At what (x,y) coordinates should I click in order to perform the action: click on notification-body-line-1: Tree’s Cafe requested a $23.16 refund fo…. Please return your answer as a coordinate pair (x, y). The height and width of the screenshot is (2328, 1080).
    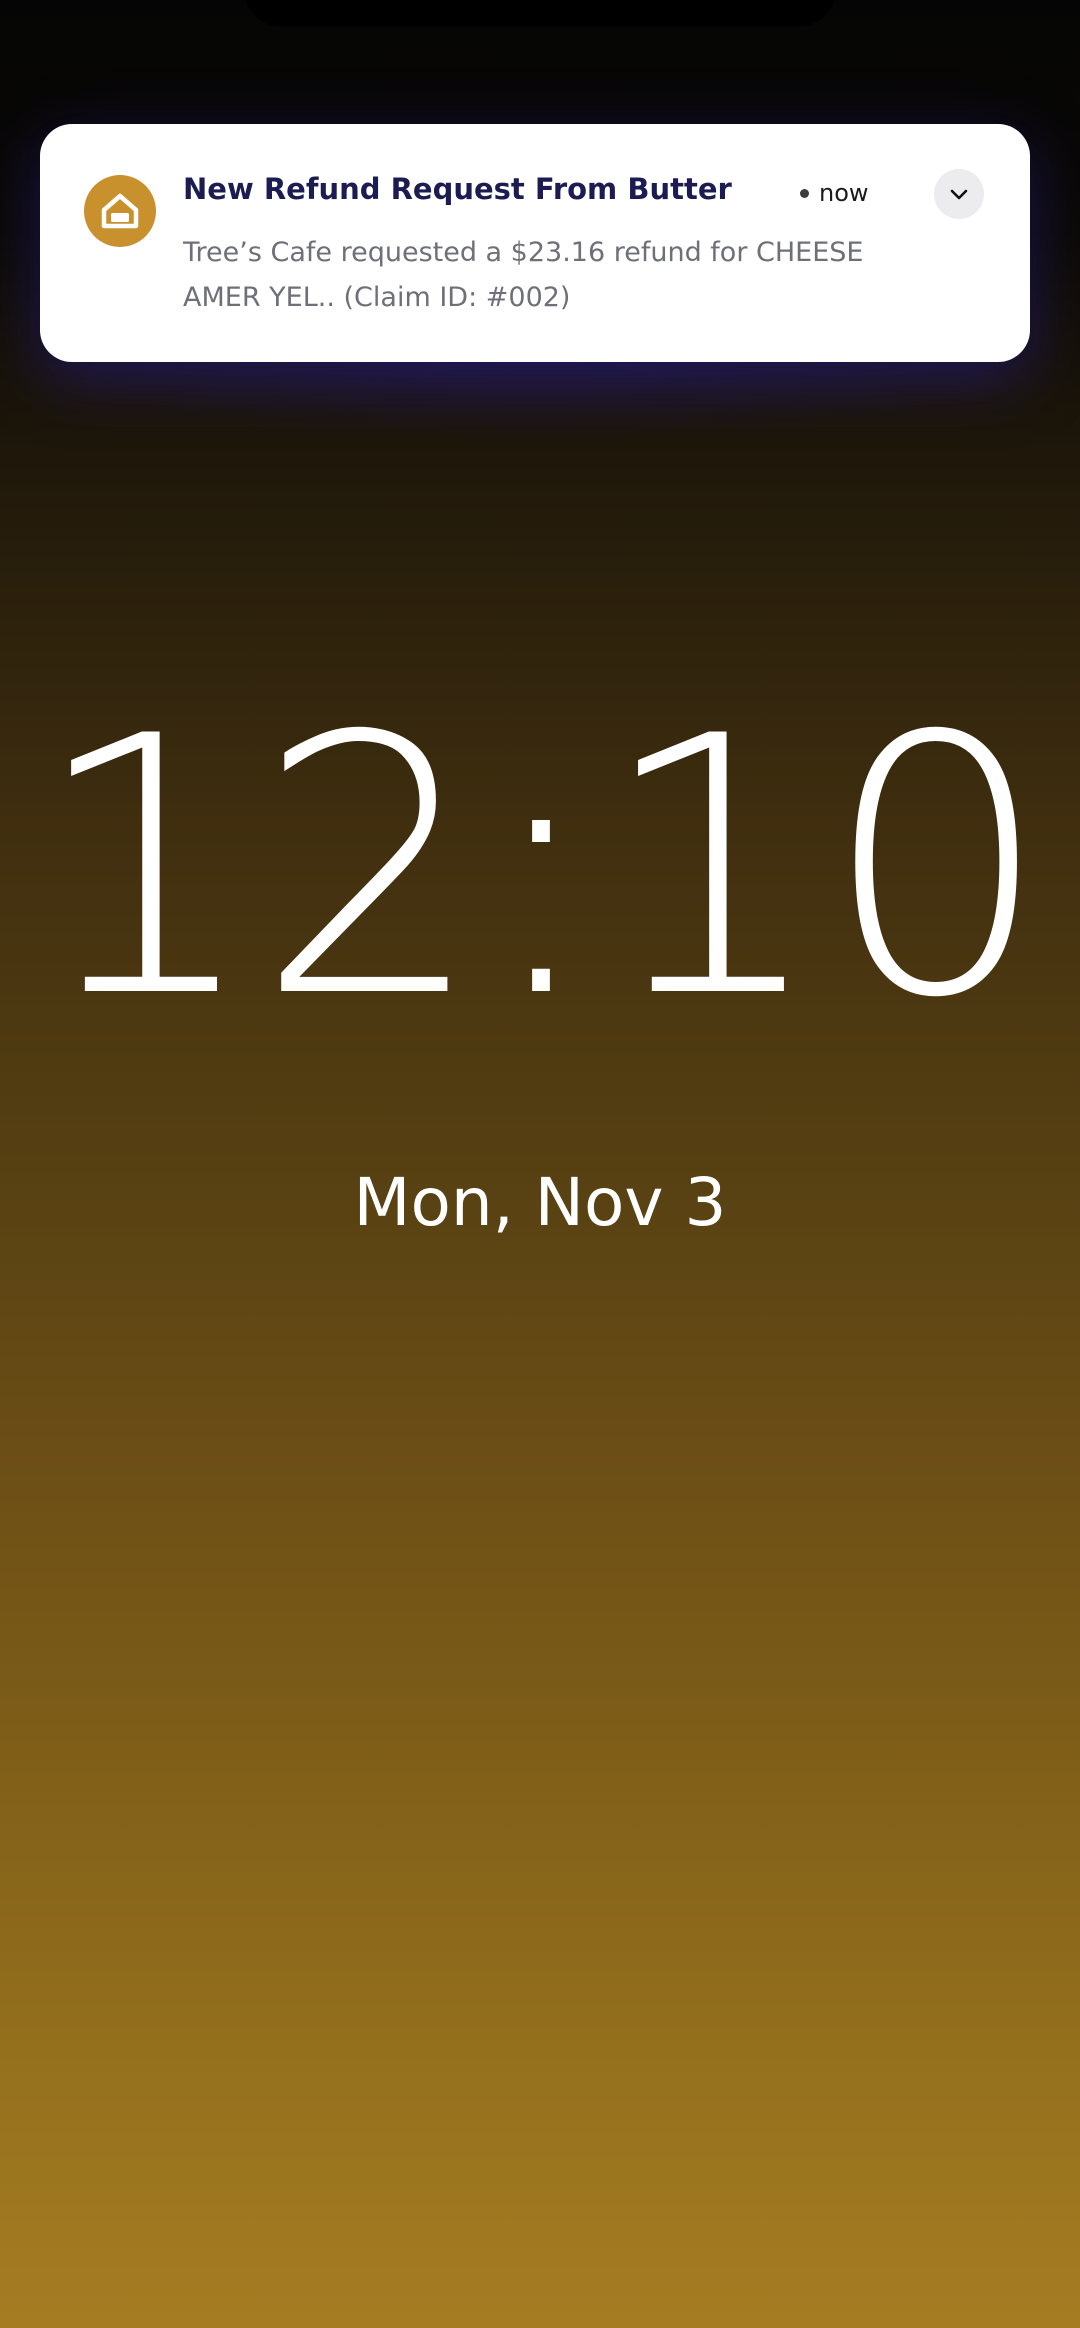
    Looking at the image, I should click on (523, 252).